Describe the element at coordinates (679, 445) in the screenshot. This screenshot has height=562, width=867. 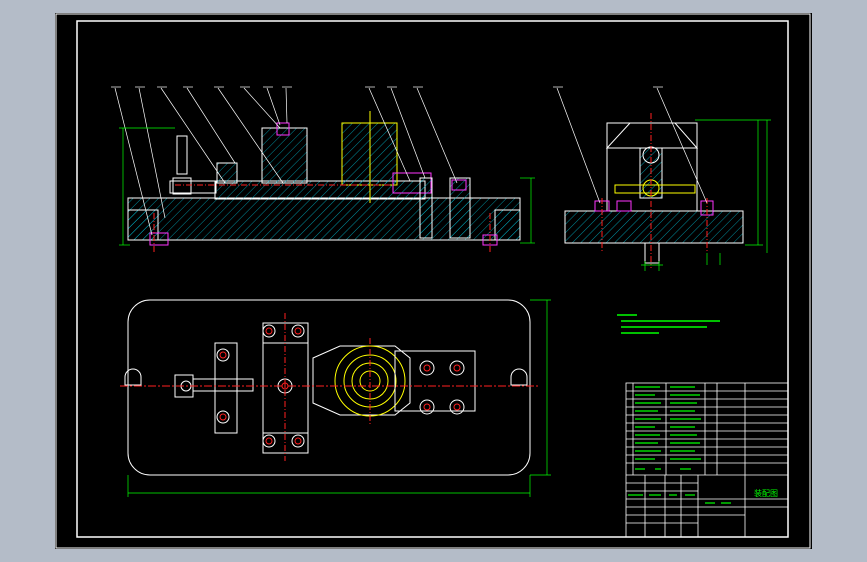
I see `parts-list-text-marks` at that location.